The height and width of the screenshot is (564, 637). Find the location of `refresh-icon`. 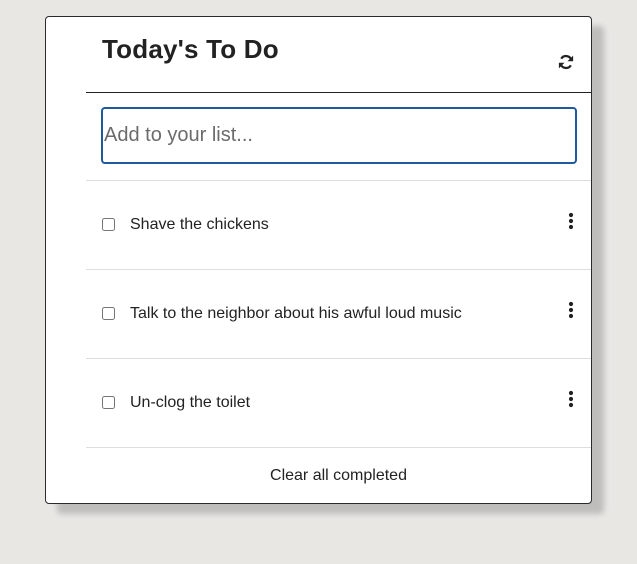

refresh-icon is located at coordinates (566, 62).